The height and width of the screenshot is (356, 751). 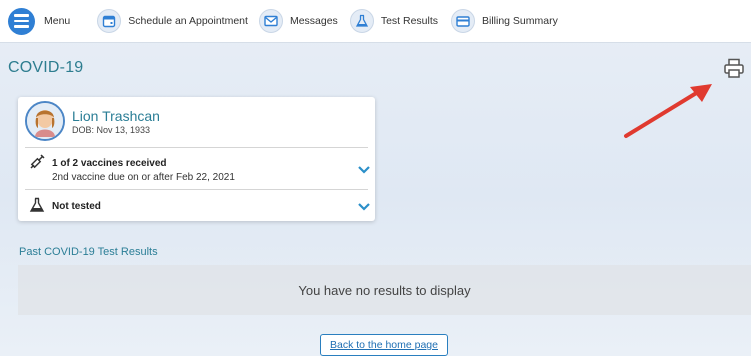 What do you see at coordinates (37, 162) in the screenshot?
I see `syringe-icon` at bounding box center [37, 162].